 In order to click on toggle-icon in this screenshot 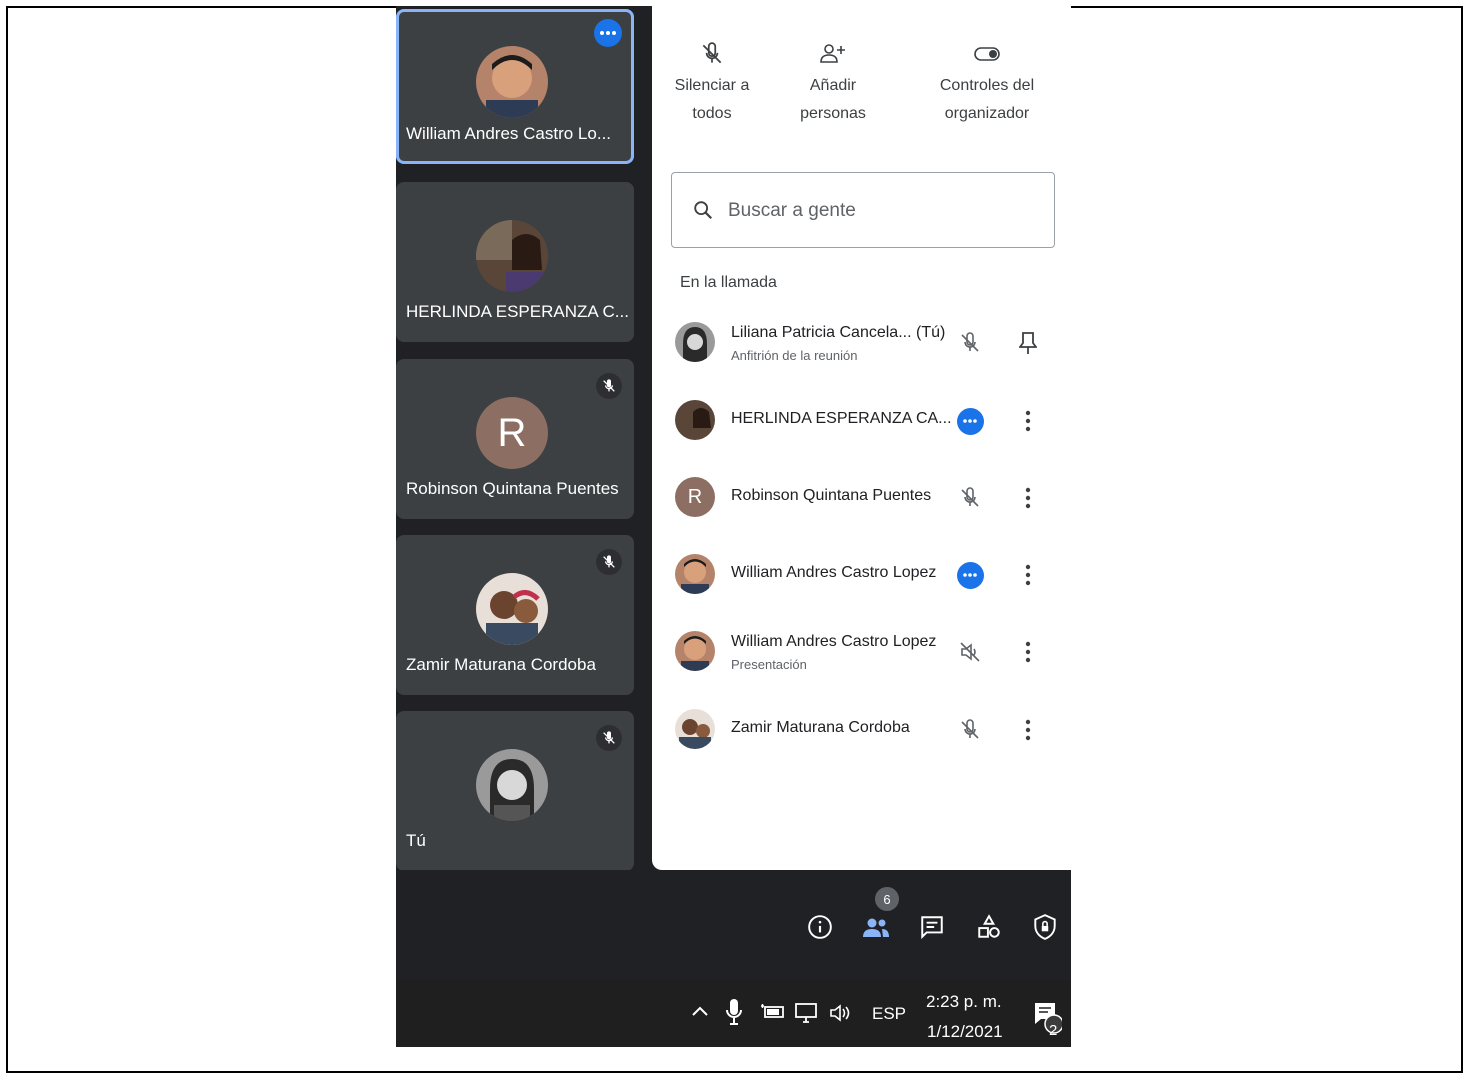, I will do `click(987, 54)`.